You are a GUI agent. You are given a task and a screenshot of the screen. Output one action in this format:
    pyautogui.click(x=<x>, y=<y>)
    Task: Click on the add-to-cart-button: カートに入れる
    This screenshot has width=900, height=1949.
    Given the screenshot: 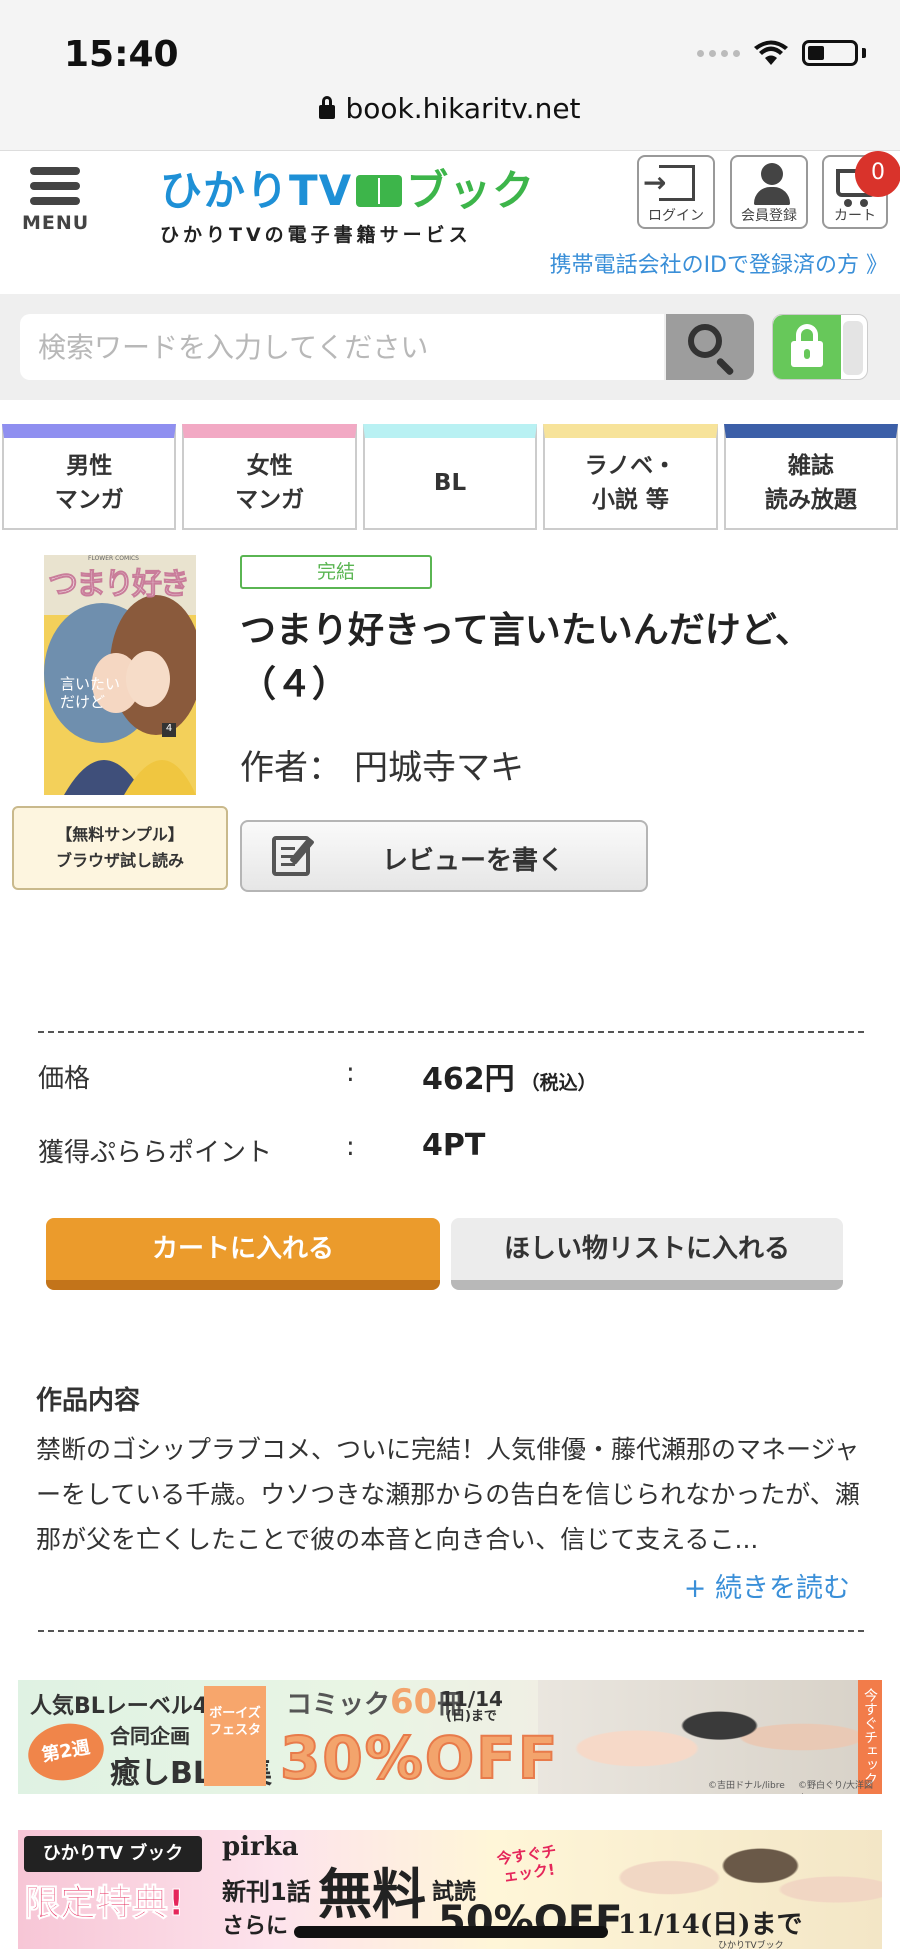 What is the action you would take?
    pyautogui.click(x=243, y=1254)
    